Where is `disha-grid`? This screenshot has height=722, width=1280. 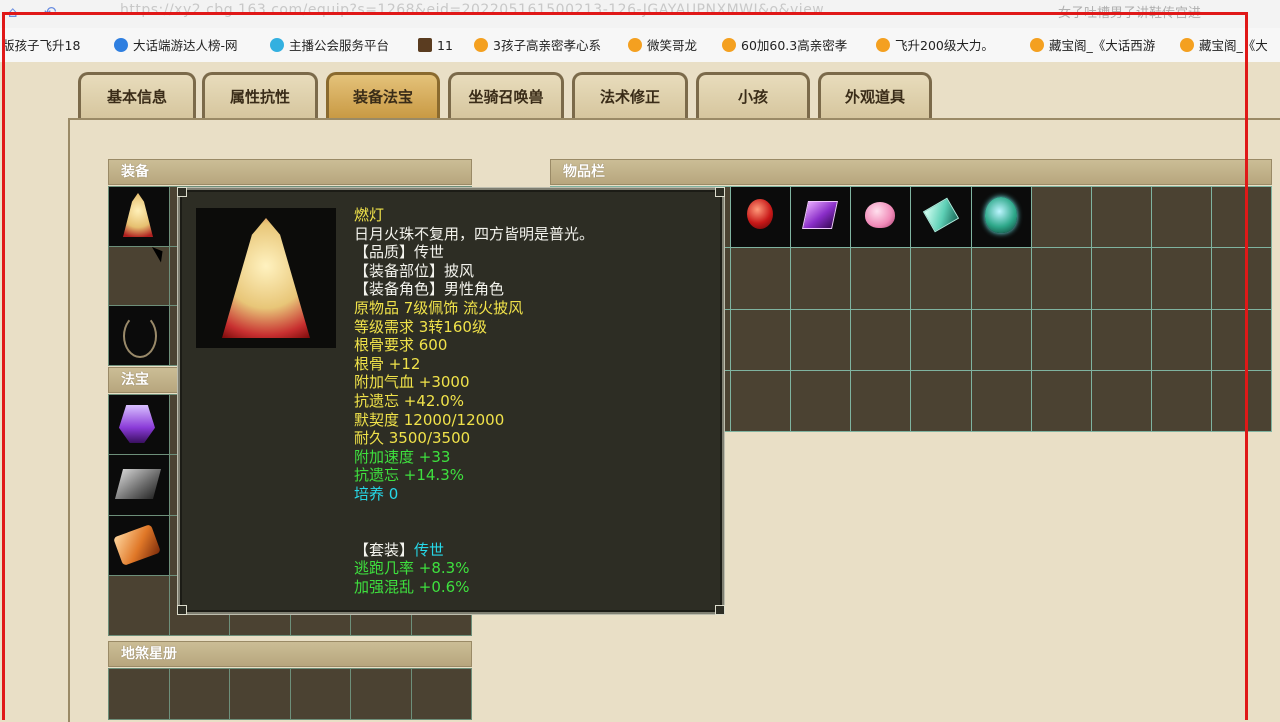
disha-grid is located at coordinates (290, 694).